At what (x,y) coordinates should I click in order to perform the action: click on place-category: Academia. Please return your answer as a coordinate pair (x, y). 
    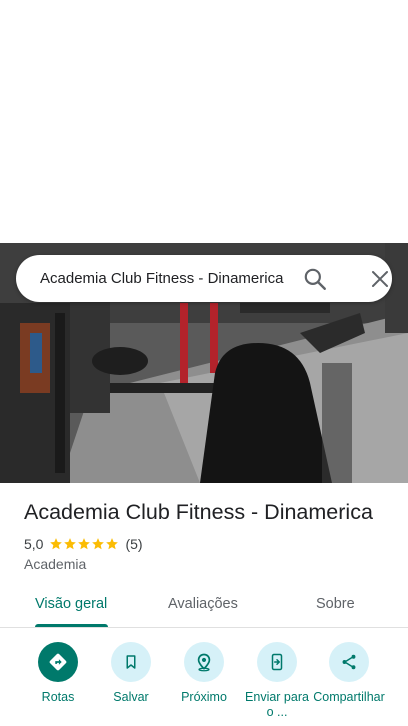
    Looking at the image, I should click on (55, 564).